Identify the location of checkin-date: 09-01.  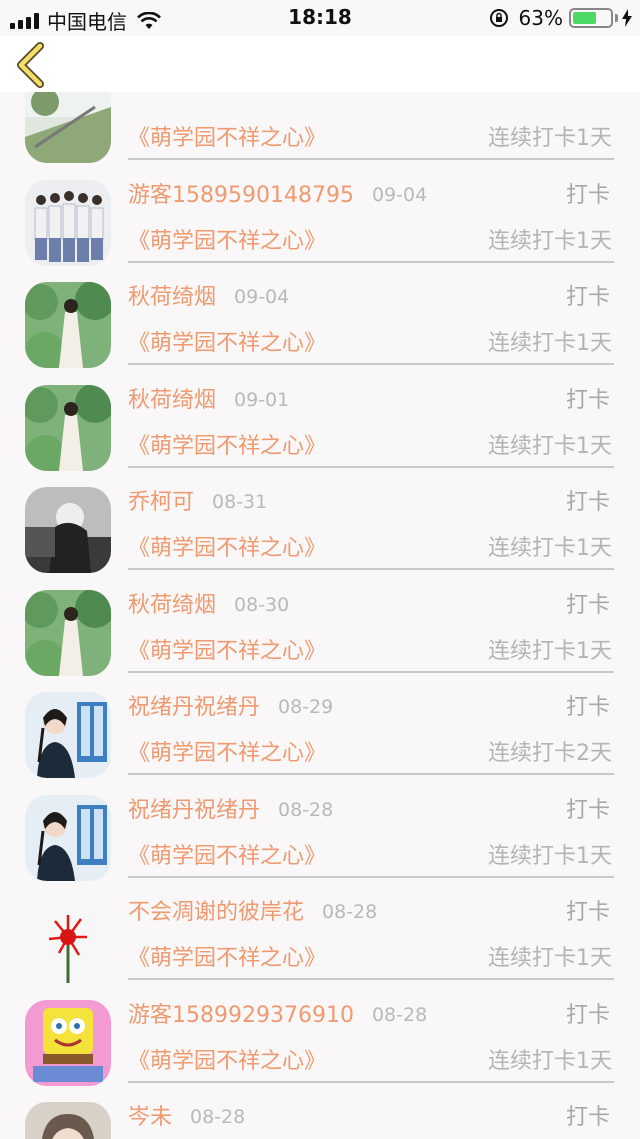
(262, 399).